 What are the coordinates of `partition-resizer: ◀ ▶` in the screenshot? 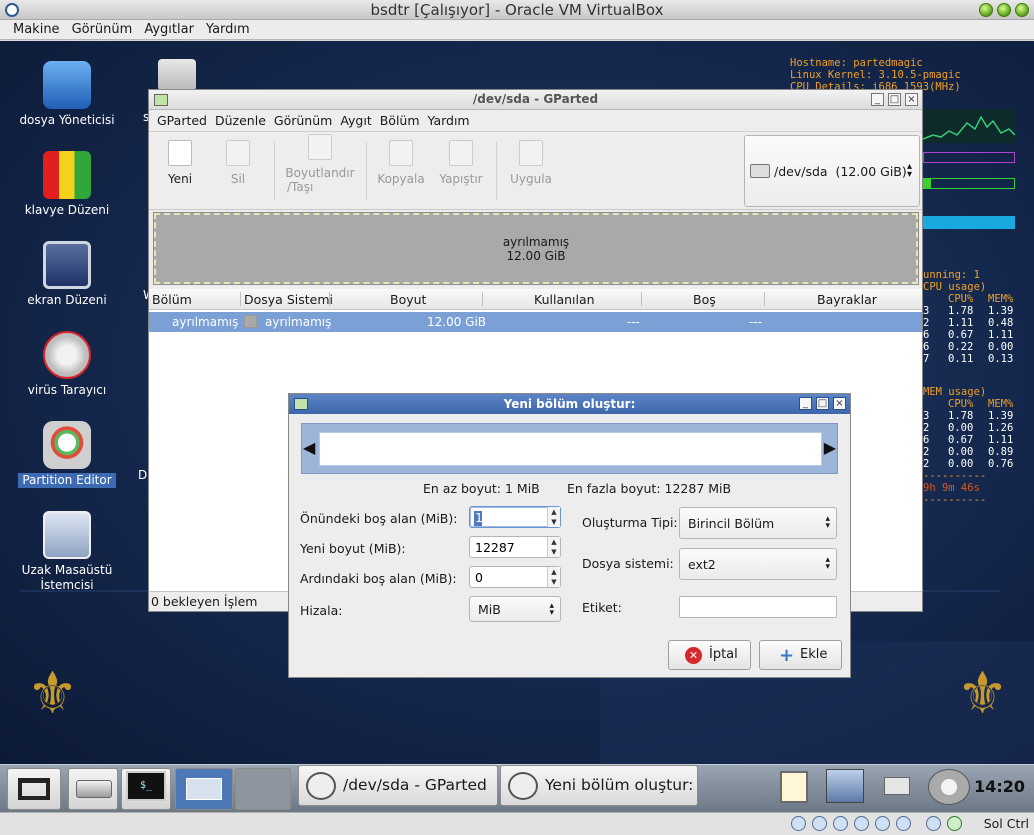 It's located at (569, 448).